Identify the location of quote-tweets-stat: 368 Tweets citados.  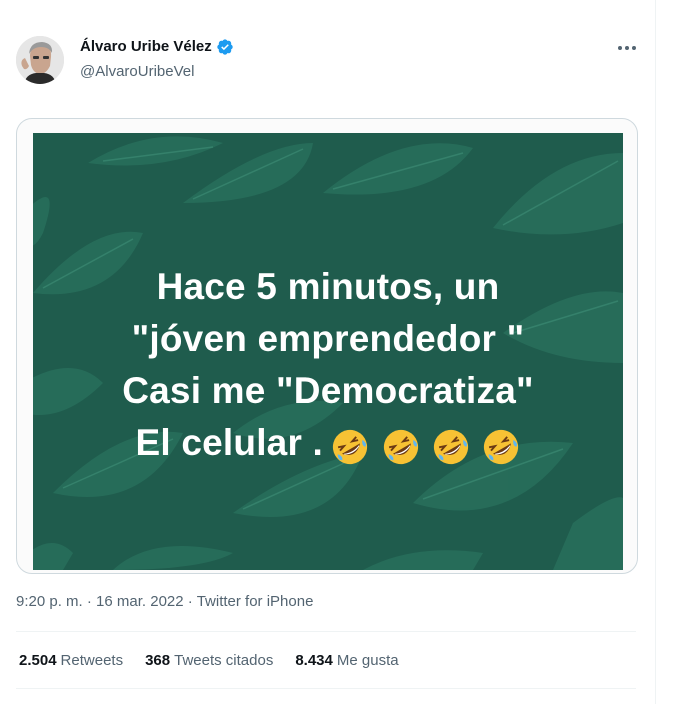
(209, 661).